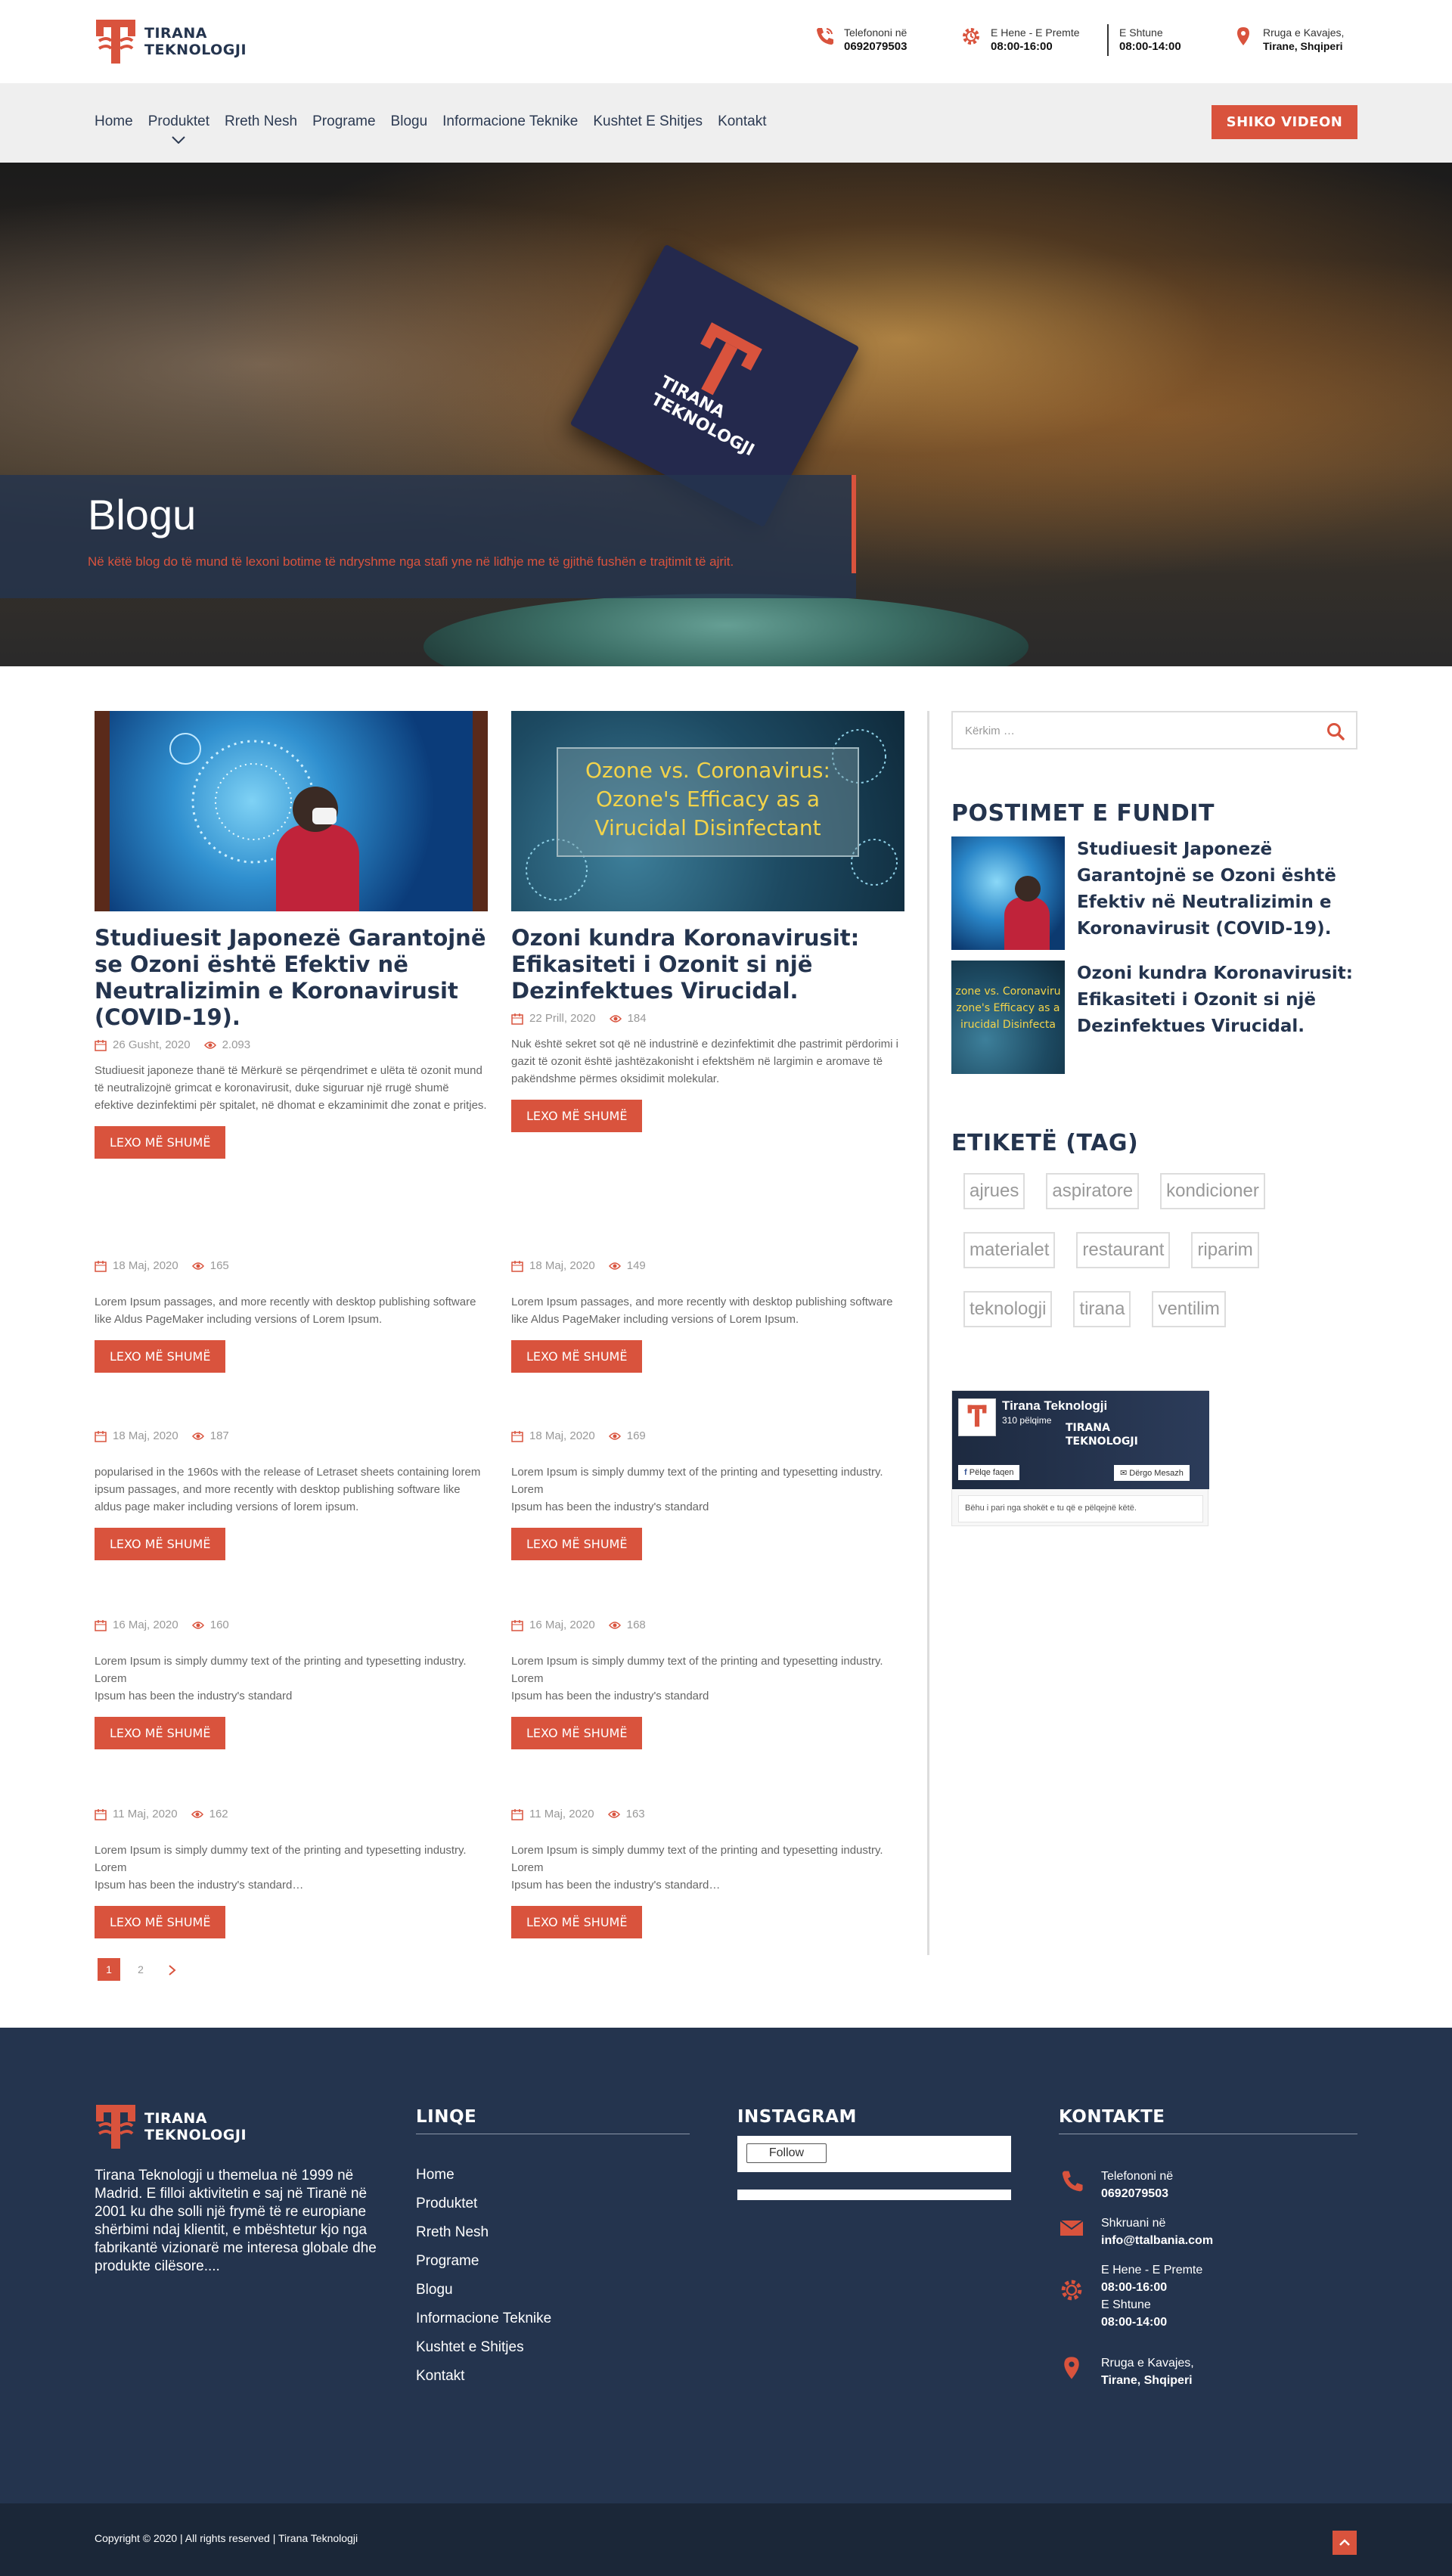  I want to click on facebook-page-name: Tirana Teknologji, so click(1054, 1406).